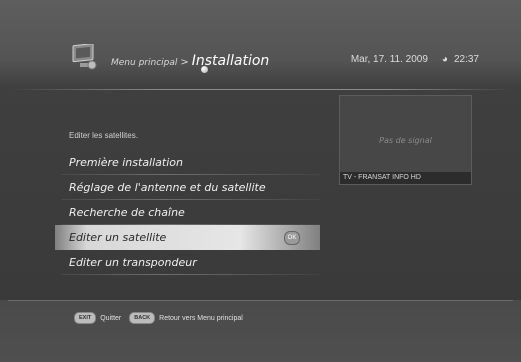 This screenshot has width=521, height=362. I want to click on menu-item-label: Première installation, so click(126, 162).